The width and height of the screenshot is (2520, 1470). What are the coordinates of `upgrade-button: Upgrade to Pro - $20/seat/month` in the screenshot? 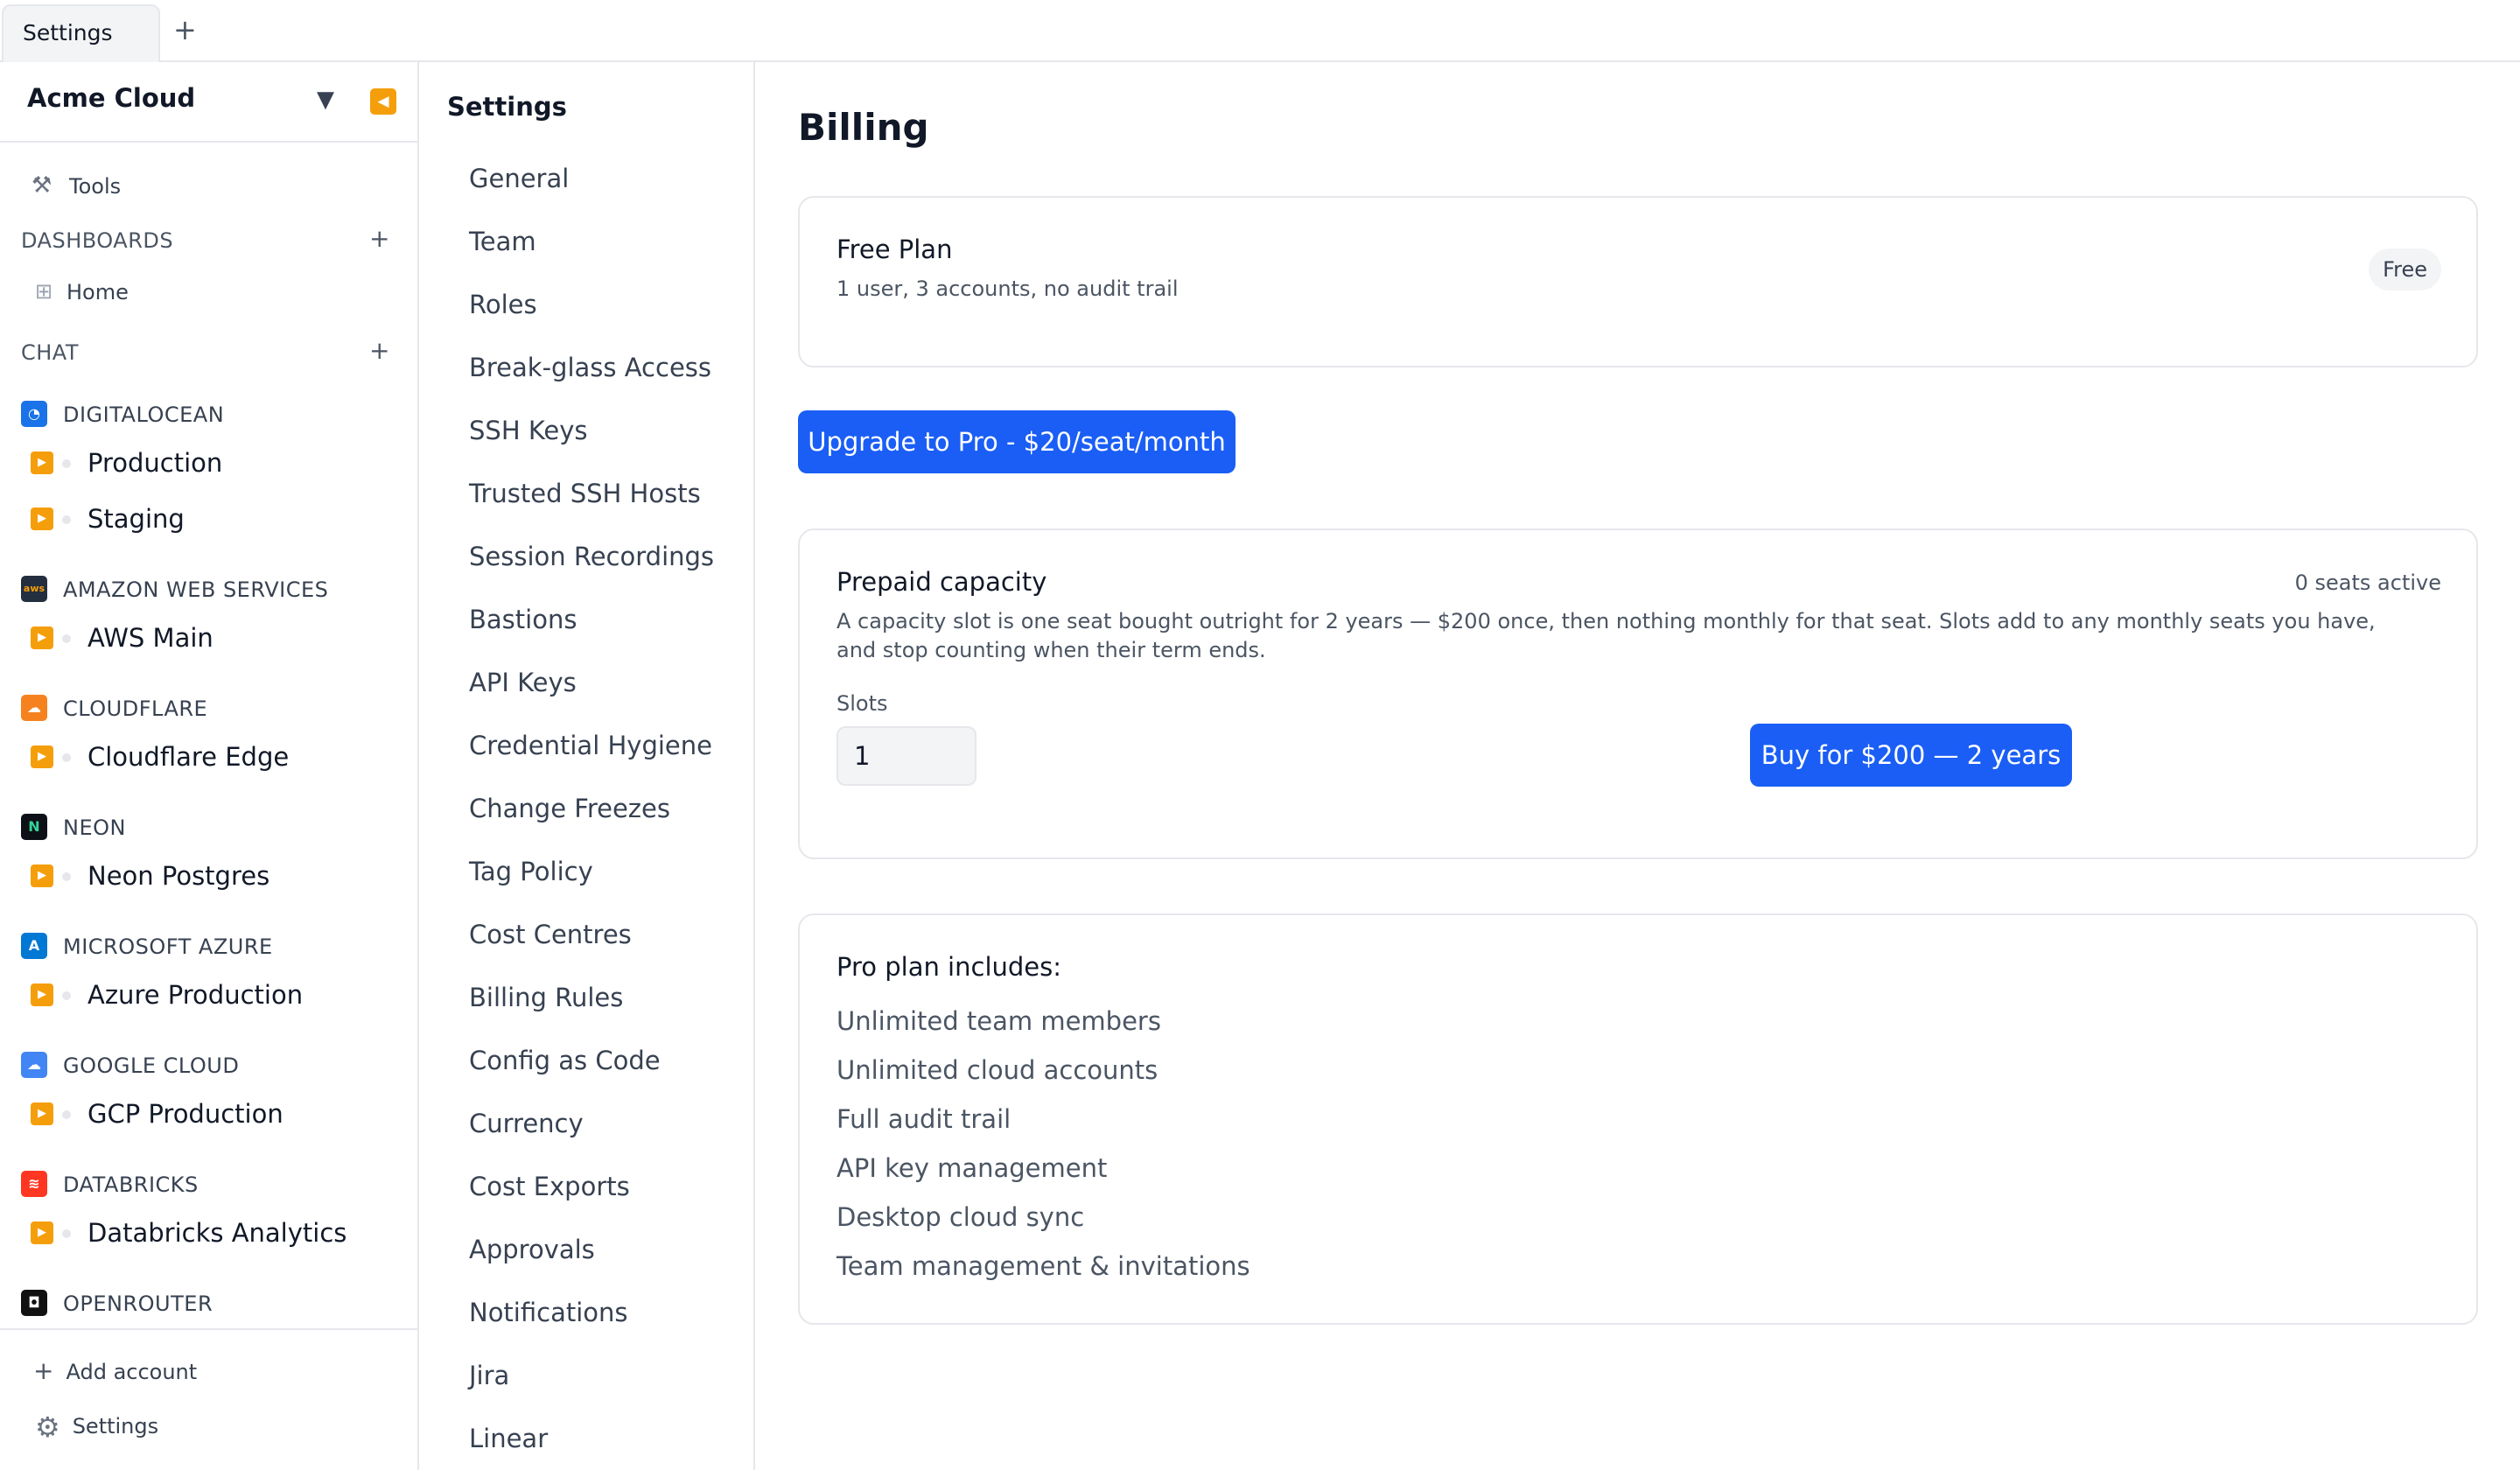 It's located at (1017, 441).